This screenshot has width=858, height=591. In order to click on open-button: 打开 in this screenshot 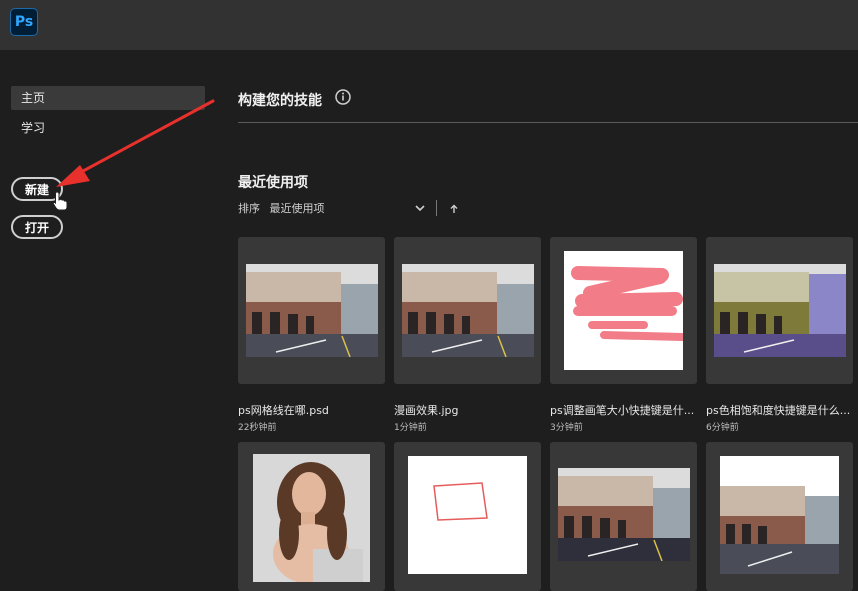, I will do `click(37, 227)`.